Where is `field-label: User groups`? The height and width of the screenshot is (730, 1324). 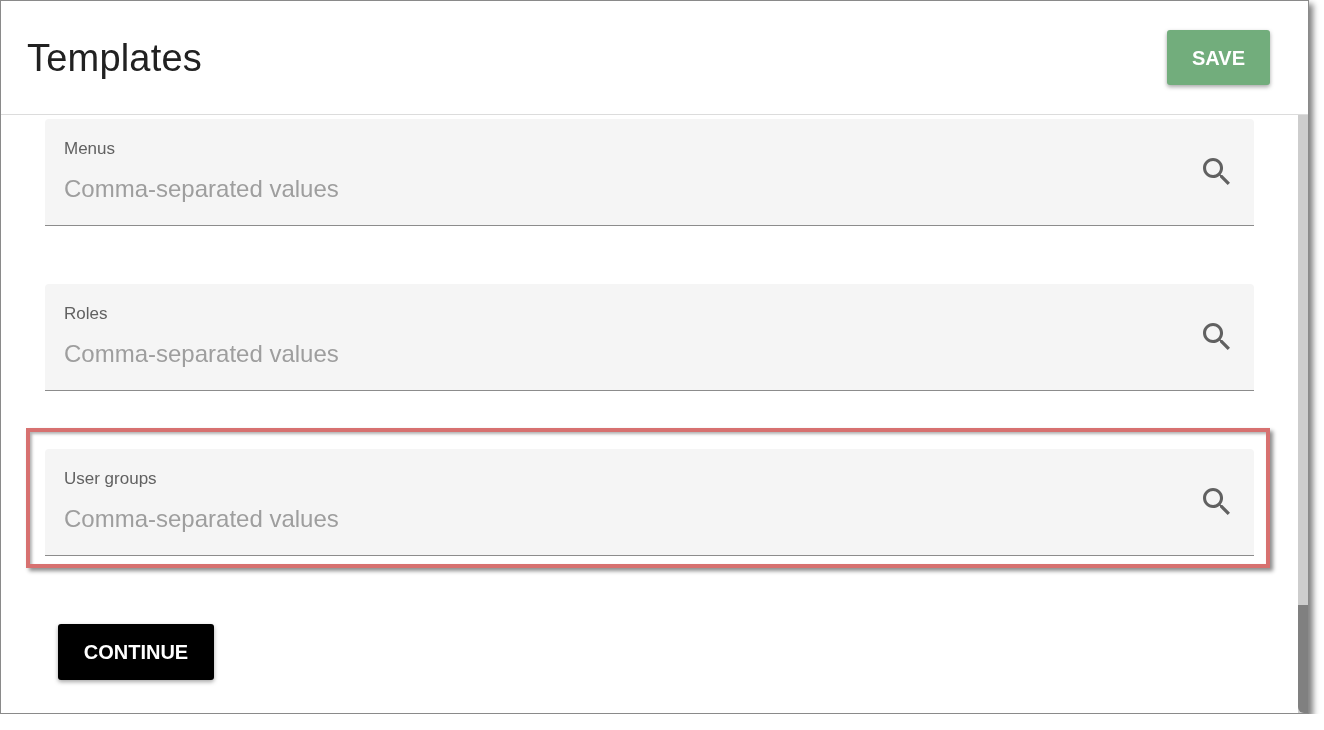 field-label: User groups is located at coordinates (110, 479).